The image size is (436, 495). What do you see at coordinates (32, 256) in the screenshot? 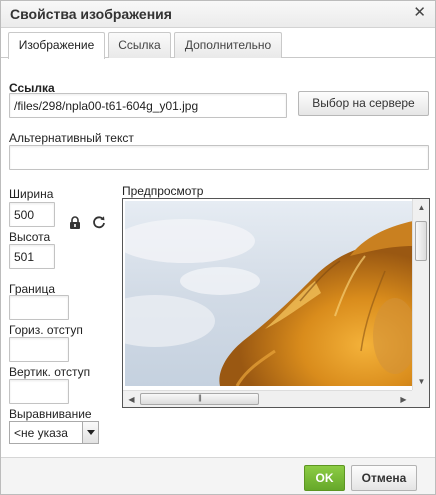
I see `height-input` at bounding box center [32, 256].